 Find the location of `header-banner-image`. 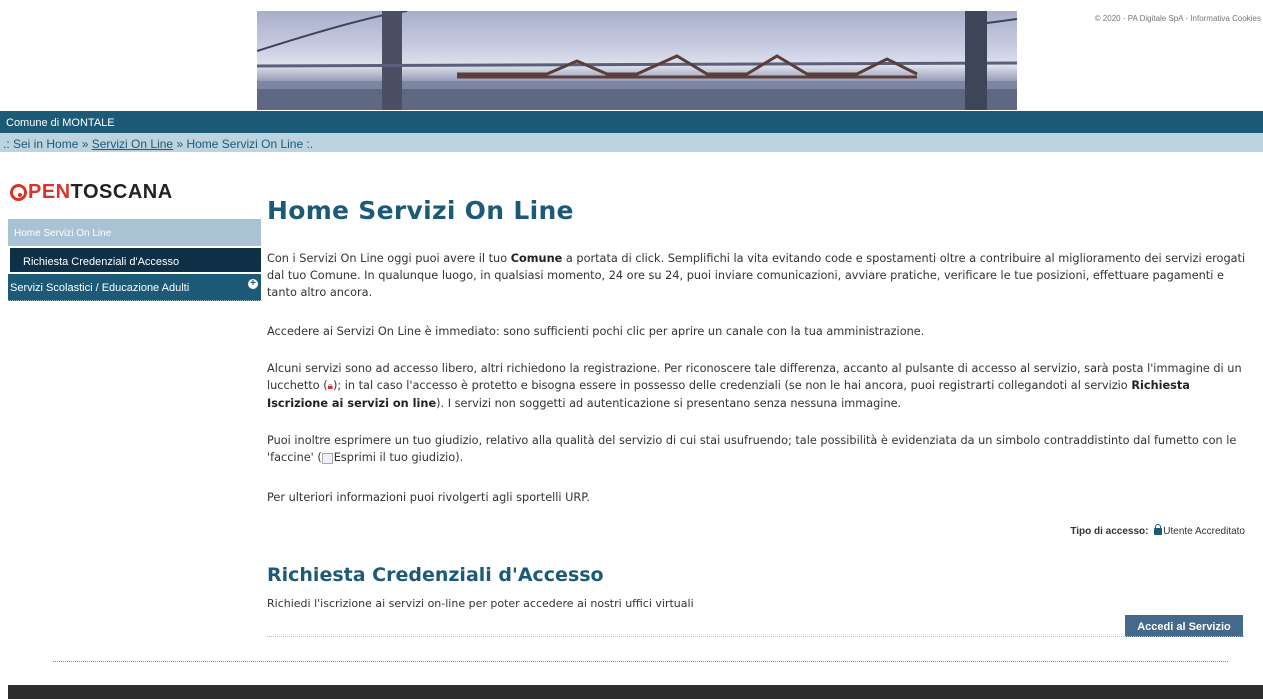

header-banner-image is located at coordinates (637, 60).